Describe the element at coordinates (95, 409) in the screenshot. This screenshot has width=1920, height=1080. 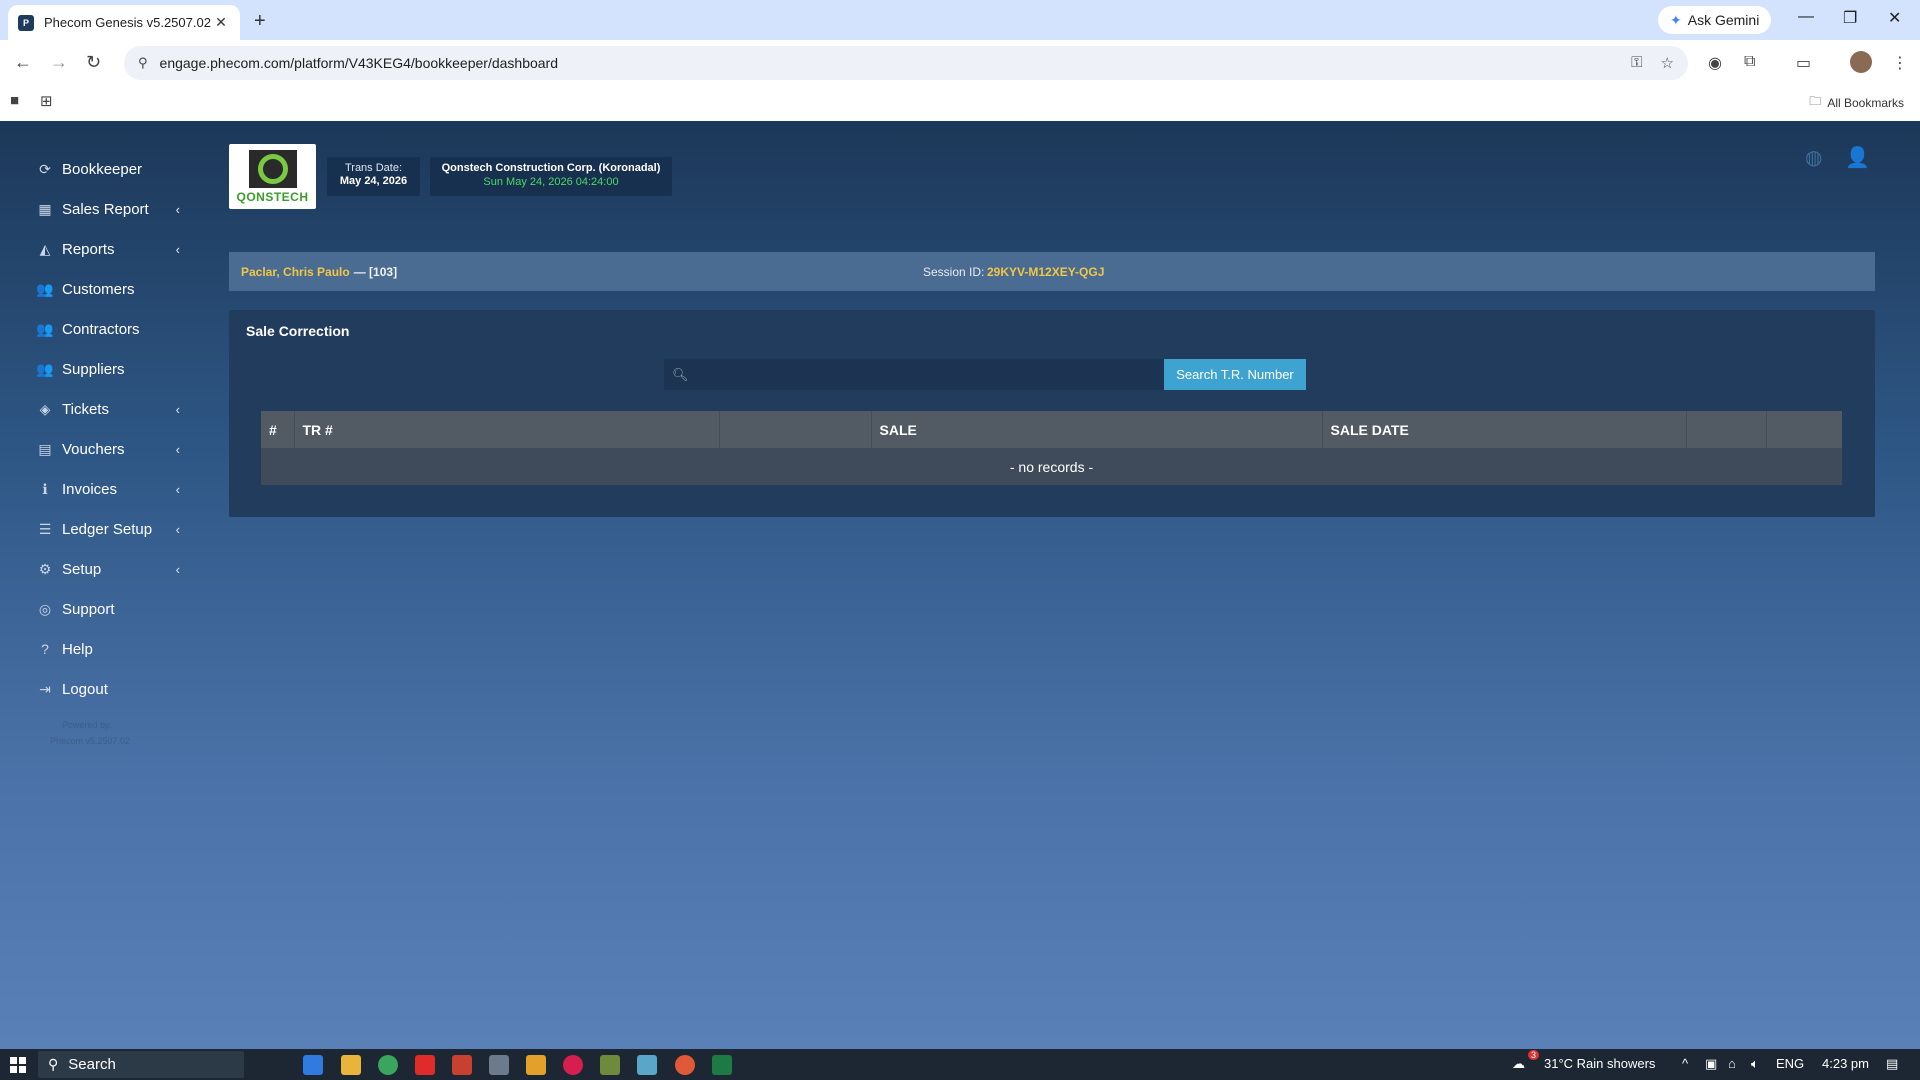
I see `sidebar-item-tickets: ◈ Tickets ‹` at that location.